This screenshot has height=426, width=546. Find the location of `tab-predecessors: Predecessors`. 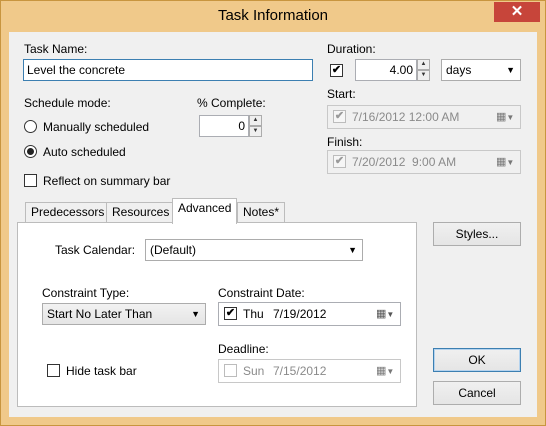

tab-predecessors: Predecessors is located at coordinates (68, 212).